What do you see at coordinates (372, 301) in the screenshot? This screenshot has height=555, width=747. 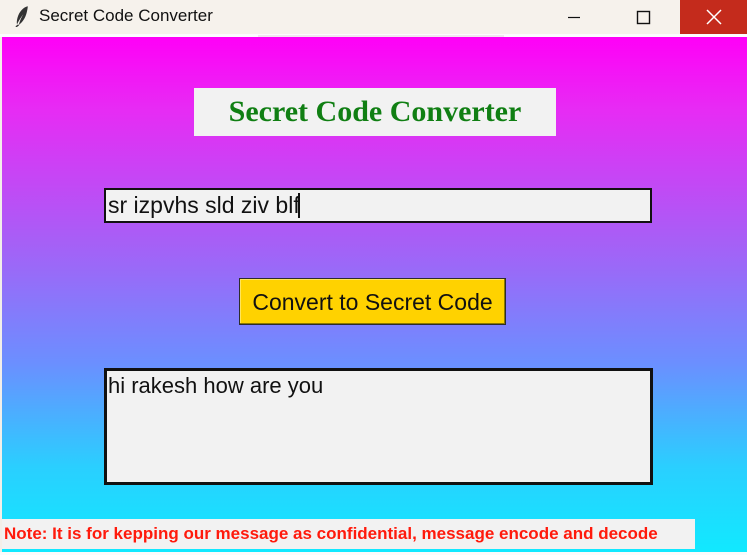 I see `convert-button: Convert to Secret Code` at bounding box center [372, 301].